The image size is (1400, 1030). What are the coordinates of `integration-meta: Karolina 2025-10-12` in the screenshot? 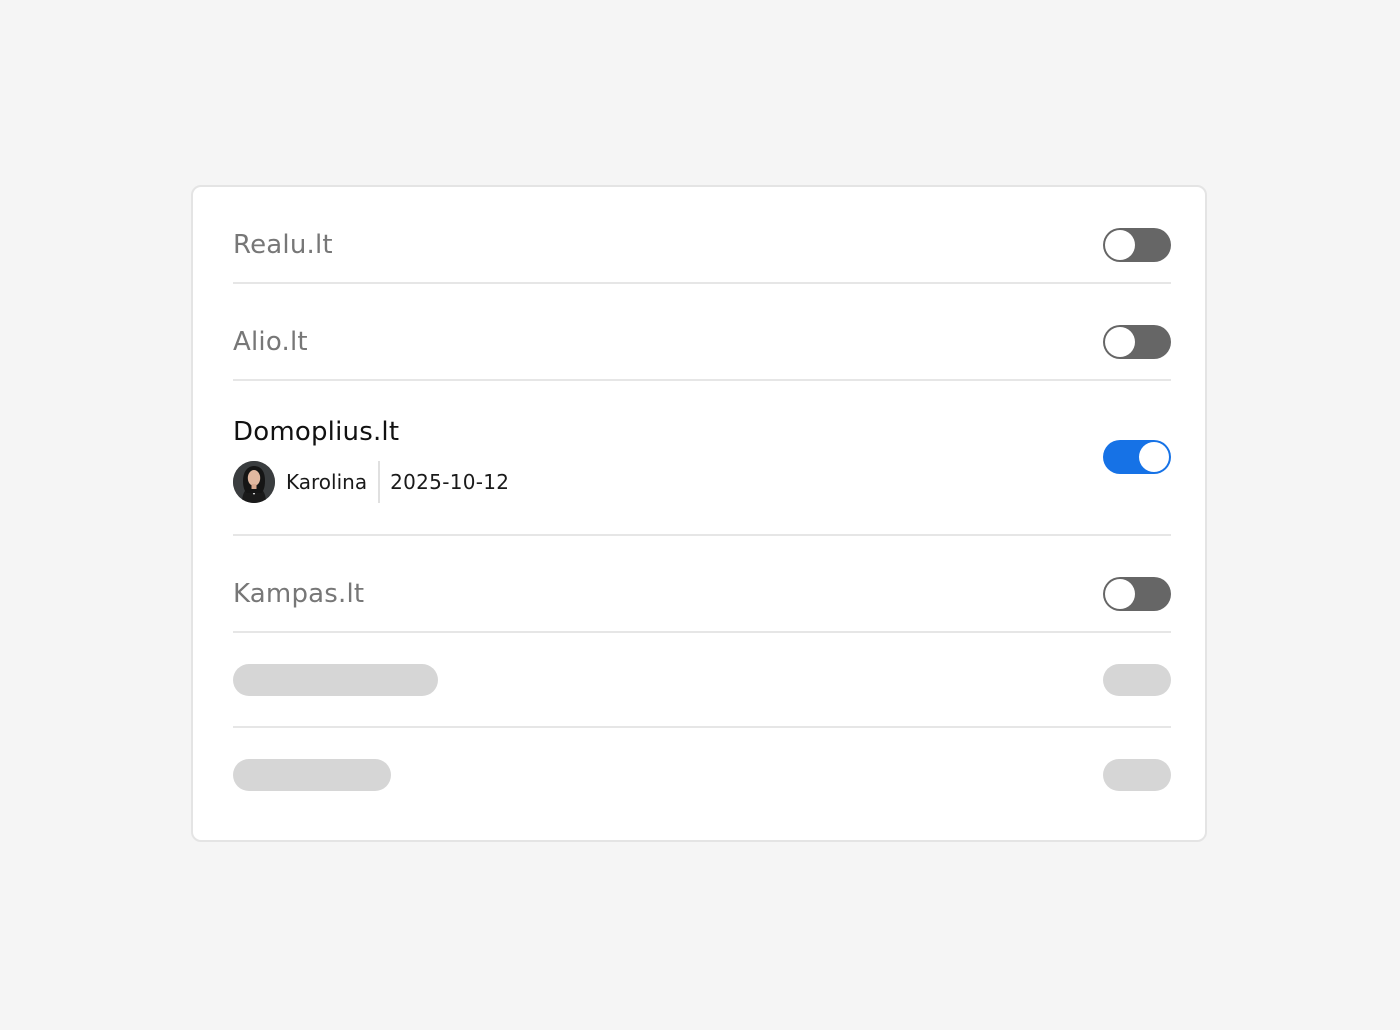 It's located at (371, 482).